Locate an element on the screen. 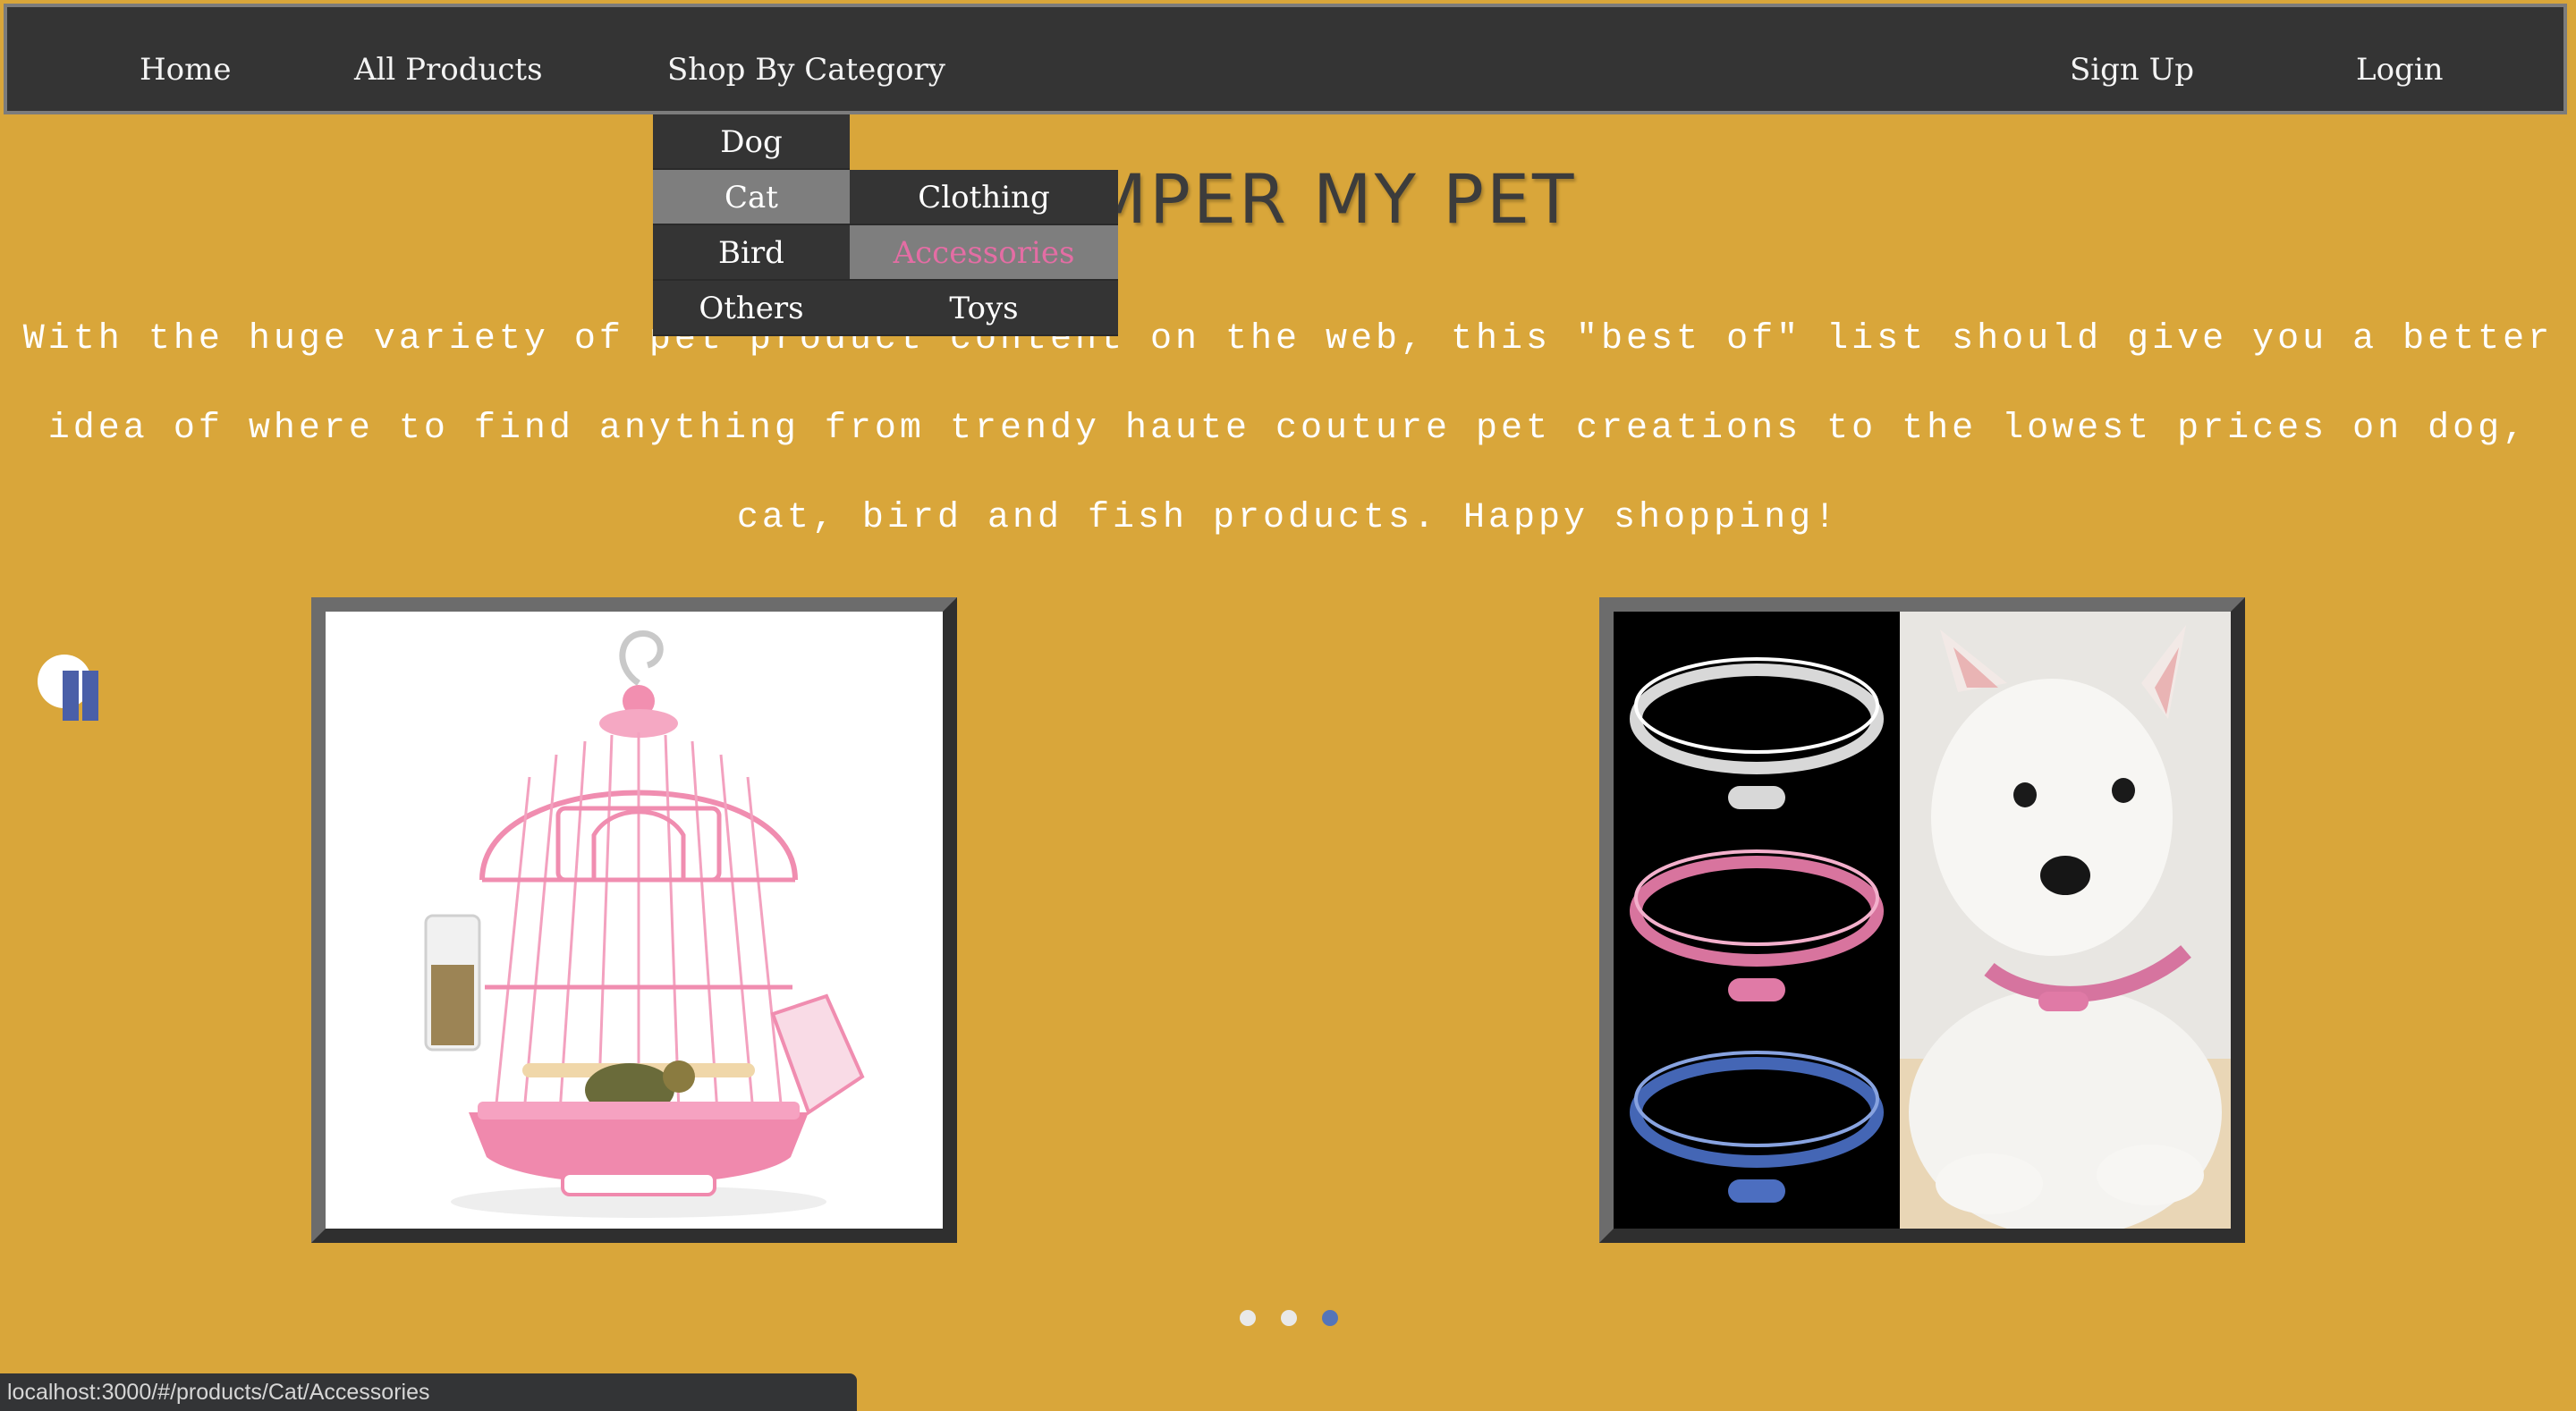 The height and width of the screenshot is (1411, 2576). category-item-dog: Dog is located at coordinates (751, 142).